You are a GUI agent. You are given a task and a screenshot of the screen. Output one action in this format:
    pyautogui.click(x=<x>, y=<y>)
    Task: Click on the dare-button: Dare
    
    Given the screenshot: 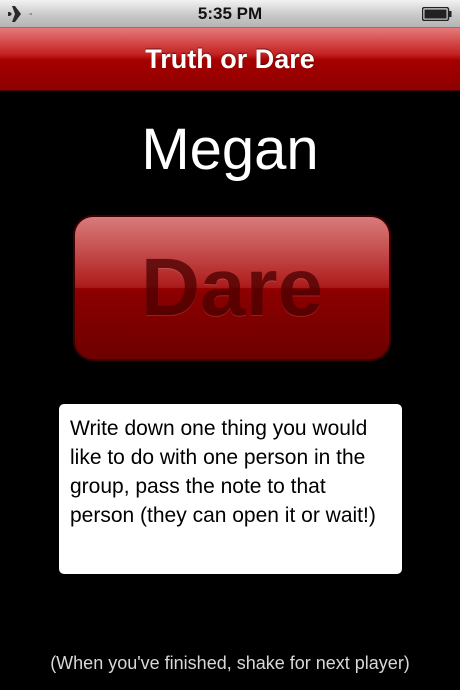 What is the action you would take?
    pyautogui.click(x=232, y=288)
    